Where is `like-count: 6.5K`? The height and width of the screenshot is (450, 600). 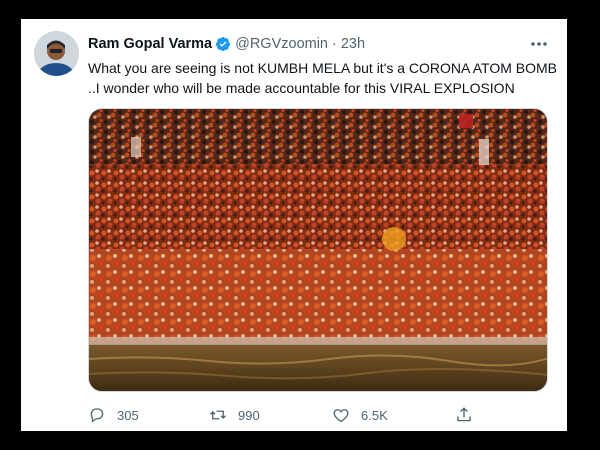
like-count: 6.5K is located at coordinates (374, 415).